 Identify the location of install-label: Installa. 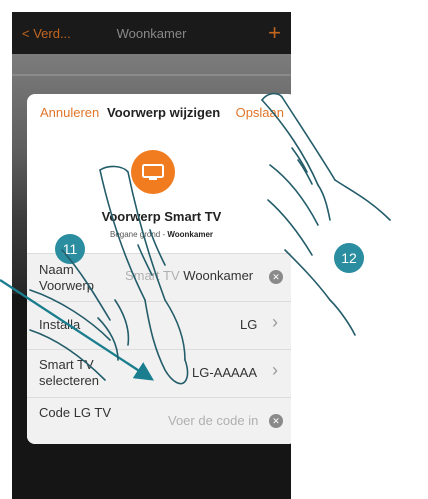
(60, 324).